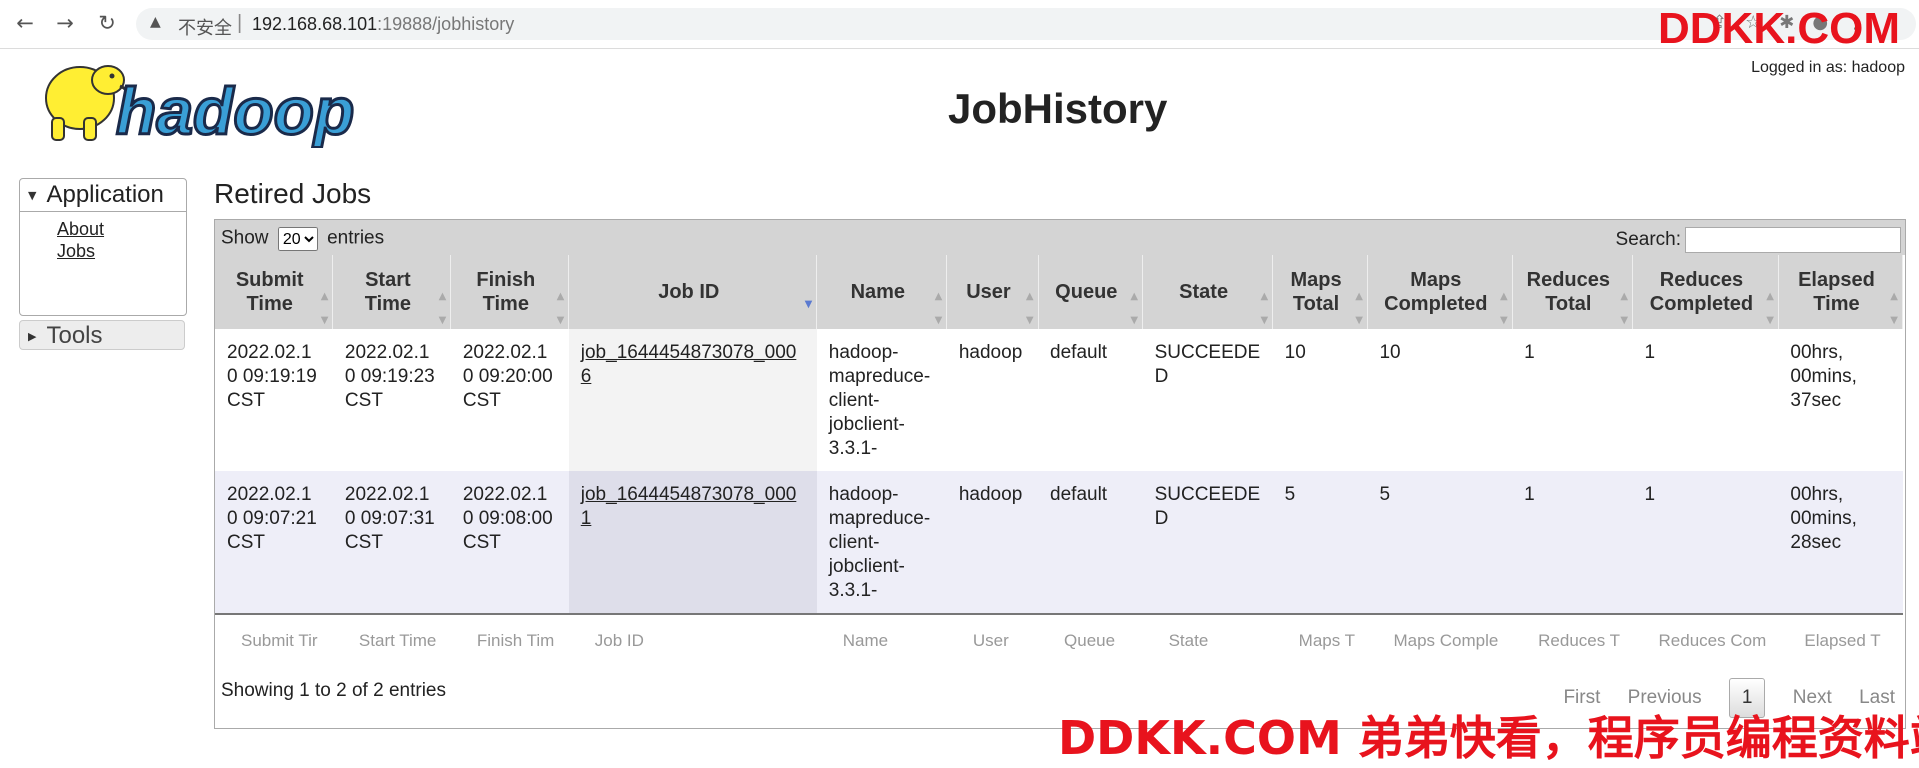 Image resolution: width=1919 pixels, height=768 pixels. I want to click on table-toolbar: Show 20 entries Search:, so click(1060, 237).